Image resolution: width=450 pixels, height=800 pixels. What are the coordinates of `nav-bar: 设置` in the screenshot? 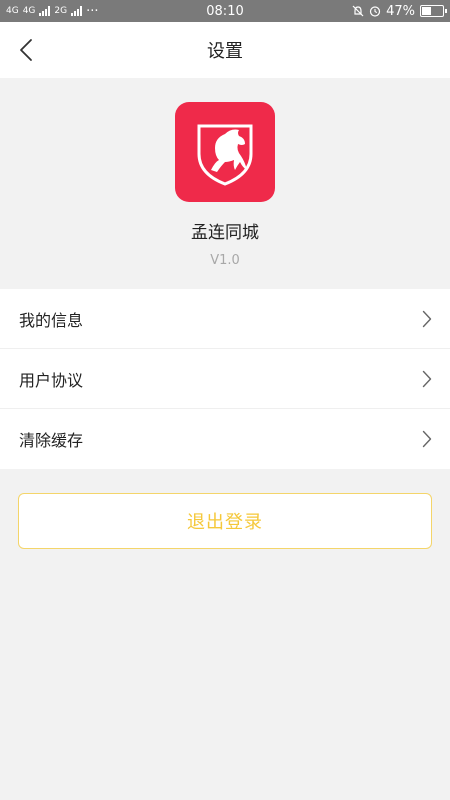 It's located at (225, 50).